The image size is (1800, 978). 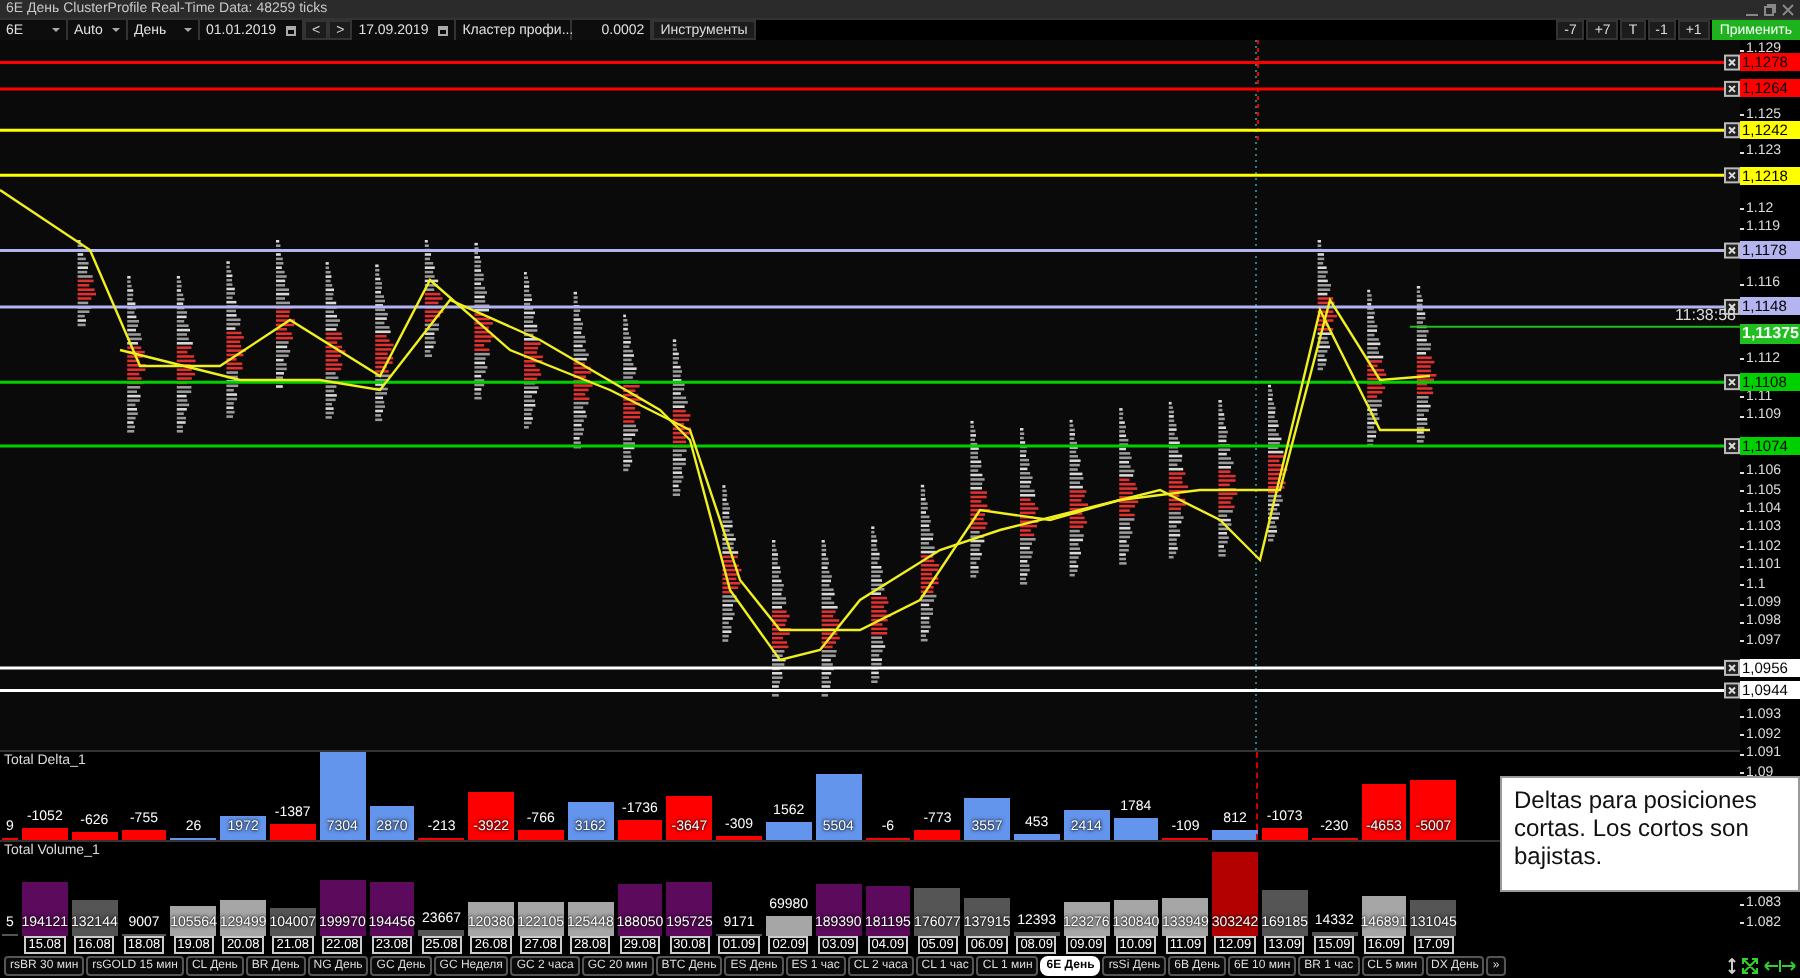 What do you see at coordinates (1705, 315) in the screenshot?
I see `price-time: 11:38:58` at bounding box center [1705, 315].